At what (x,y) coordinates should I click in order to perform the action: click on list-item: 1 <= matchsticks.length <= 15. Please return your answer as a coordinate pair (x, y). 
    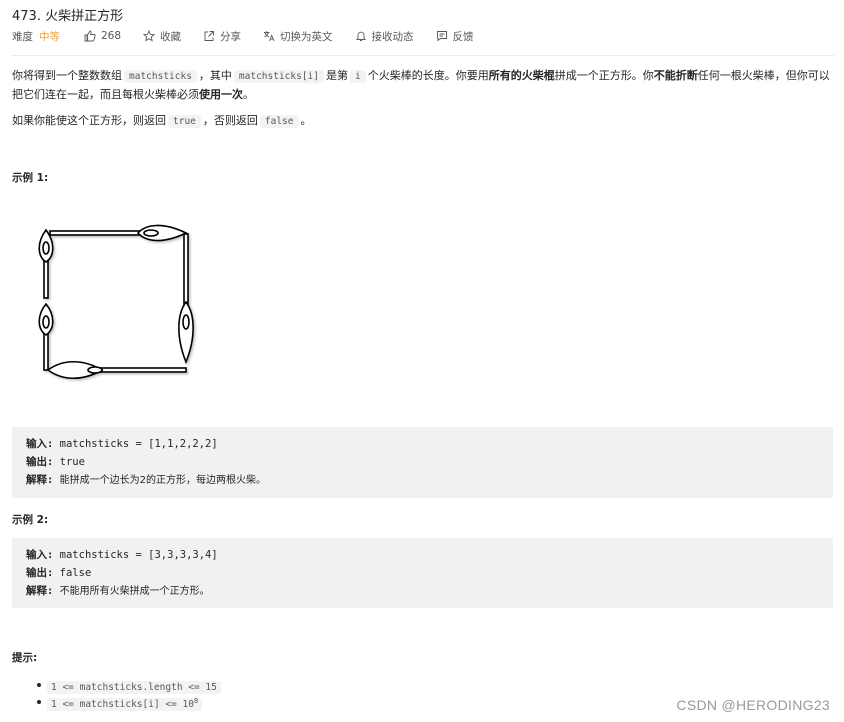
    Looking at the image, I should click on (116, 685).